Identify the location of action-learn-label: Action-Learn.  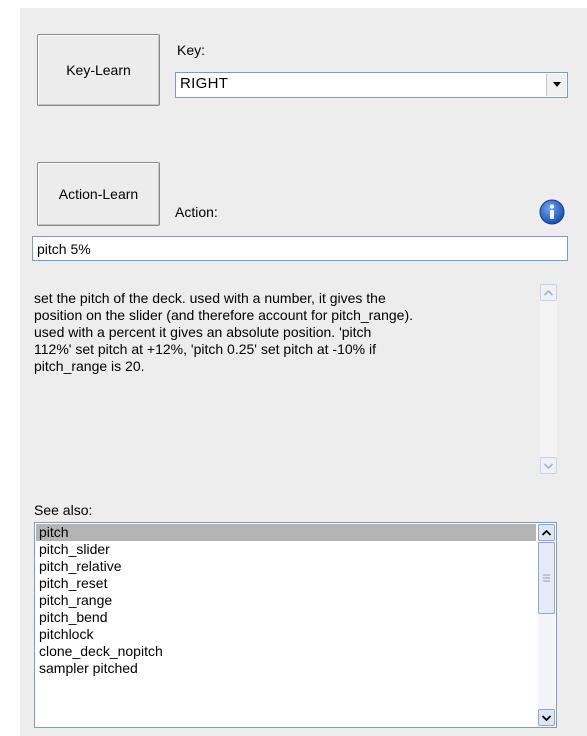
(98, 194).